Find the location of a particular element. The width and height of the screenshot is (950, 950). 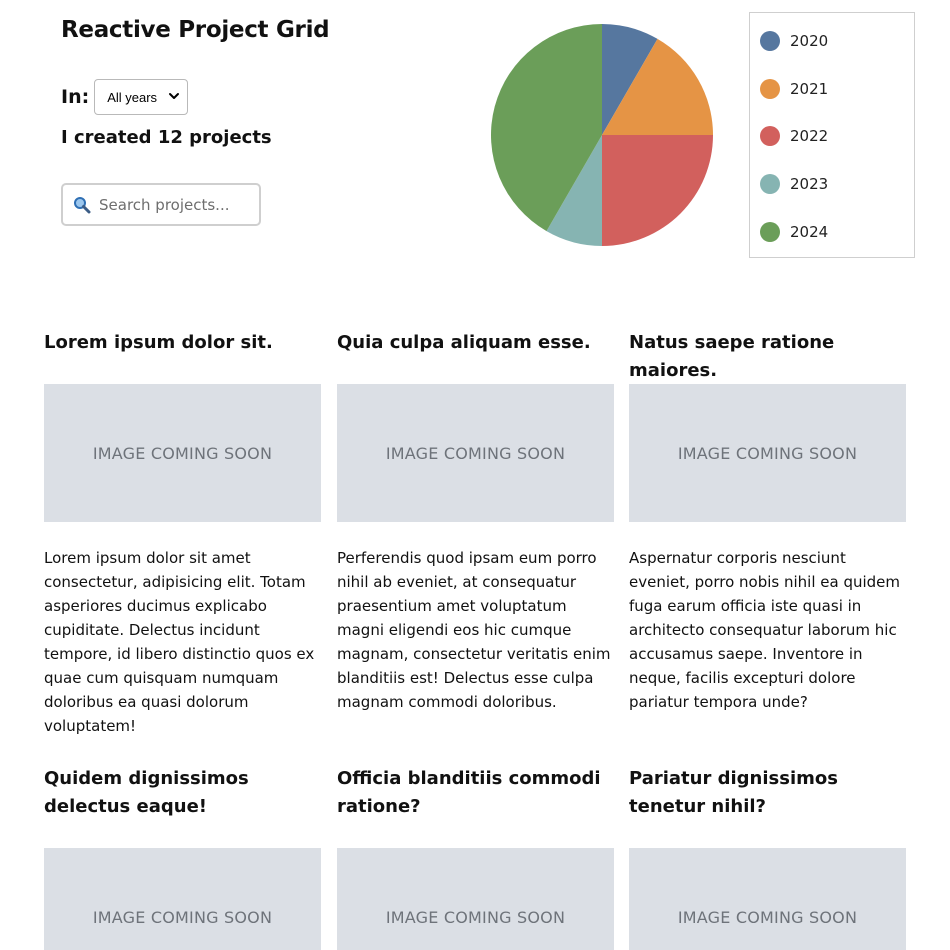

filter-label: In: is located at coordinates (75, 97).